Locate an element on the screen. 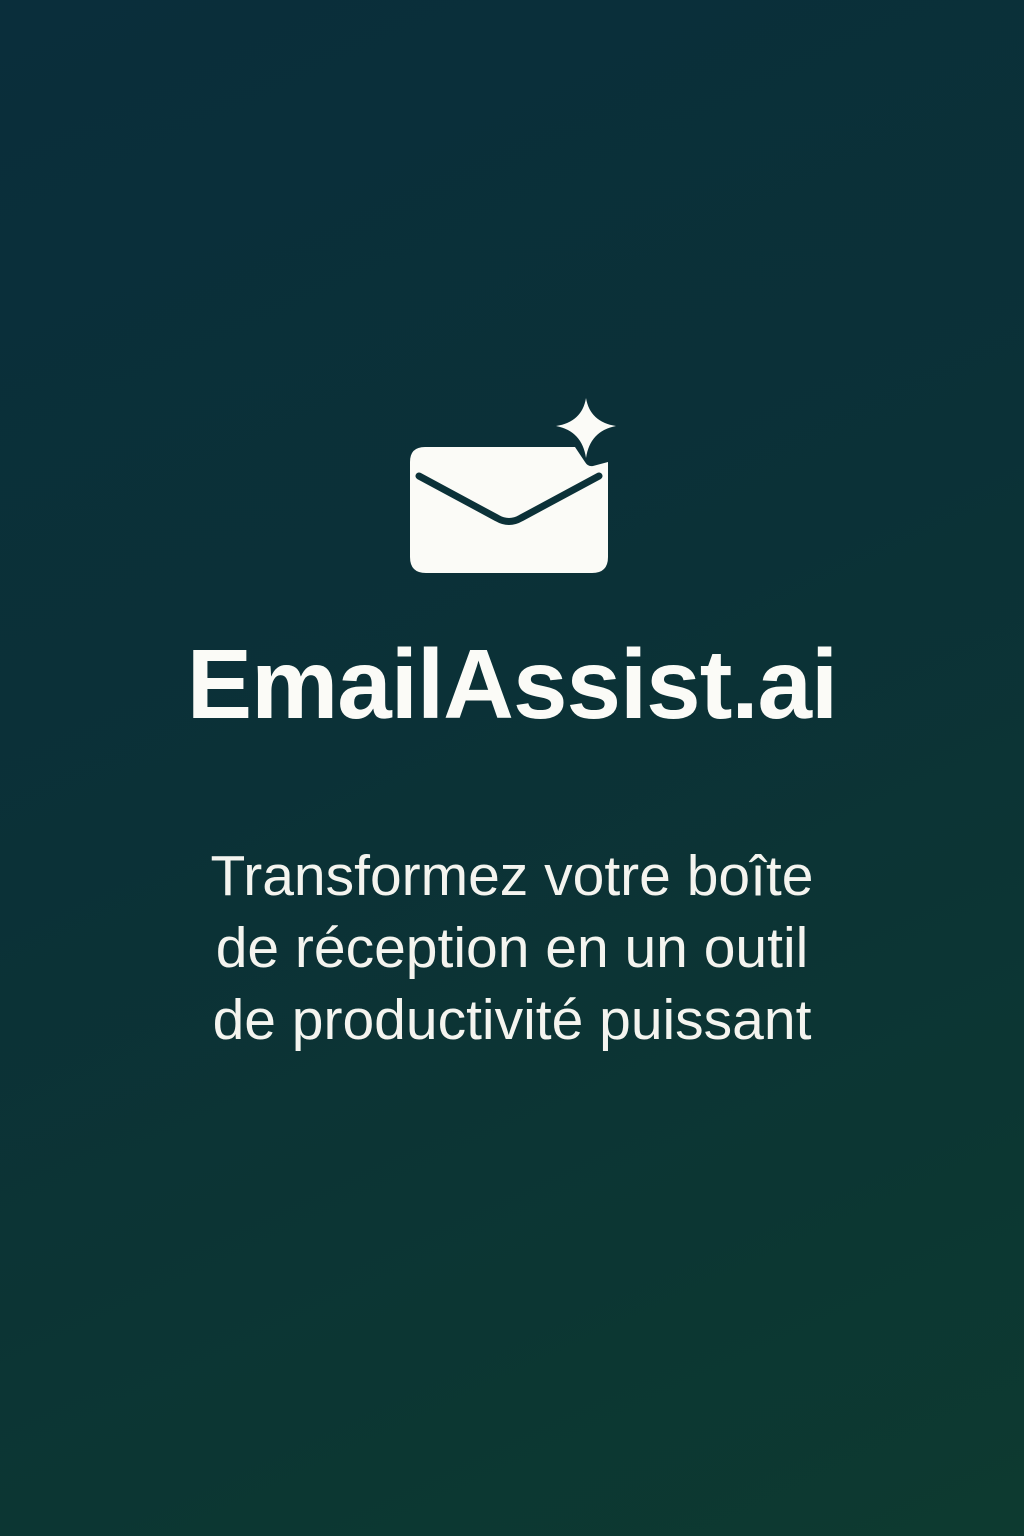 The width and height of the screenshot is (1024, 1536). tagline-line: de productivité puissant is located at coordinates (512, 1020).